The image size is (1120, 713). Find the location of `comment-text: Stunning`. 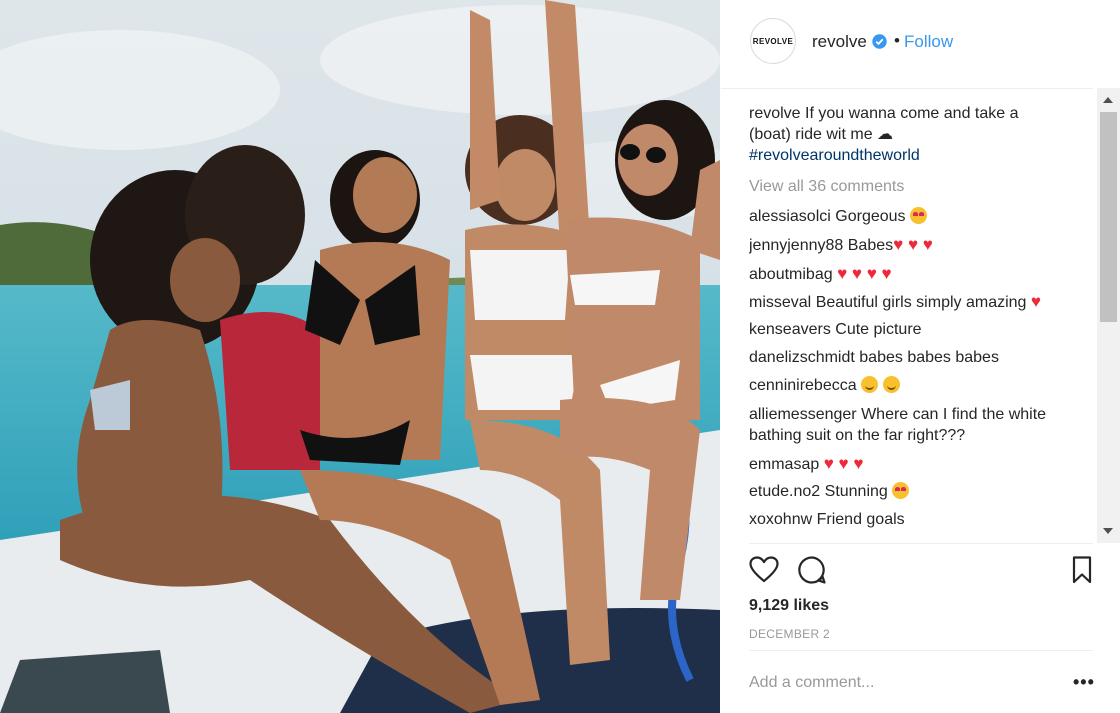

comment-text: Stunning is located at coordinates (856, 491).